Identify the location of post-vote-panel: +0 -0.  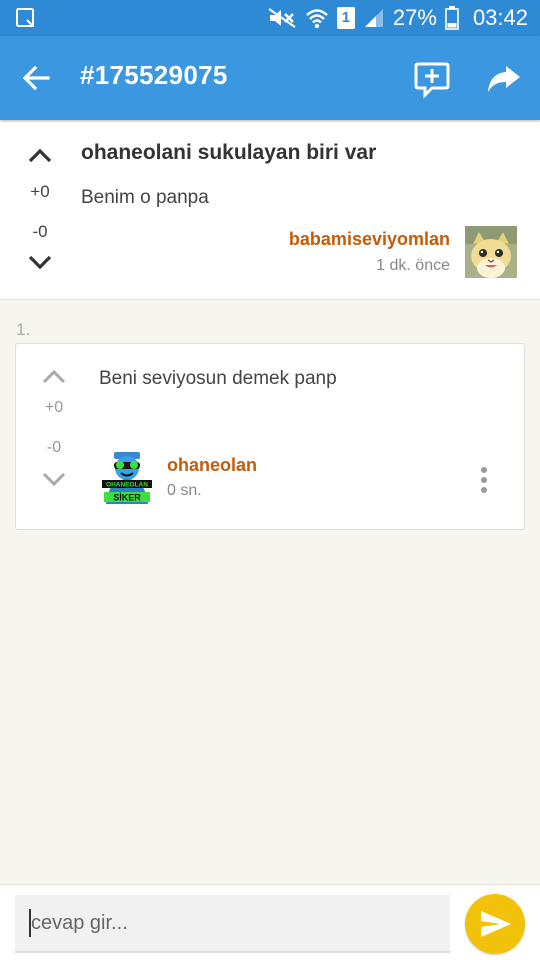
(40, 209).